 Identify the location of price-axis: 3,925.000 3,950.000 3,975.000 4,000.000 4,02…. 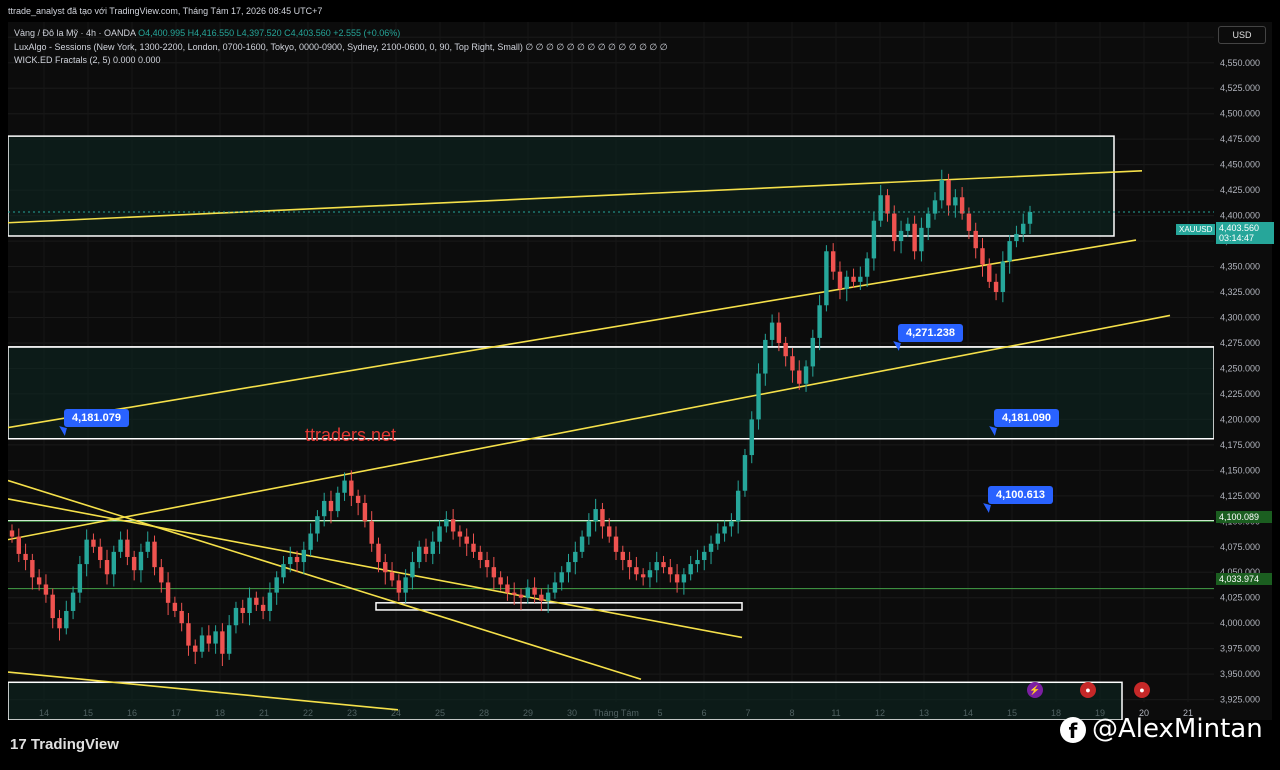
(1243, 371).